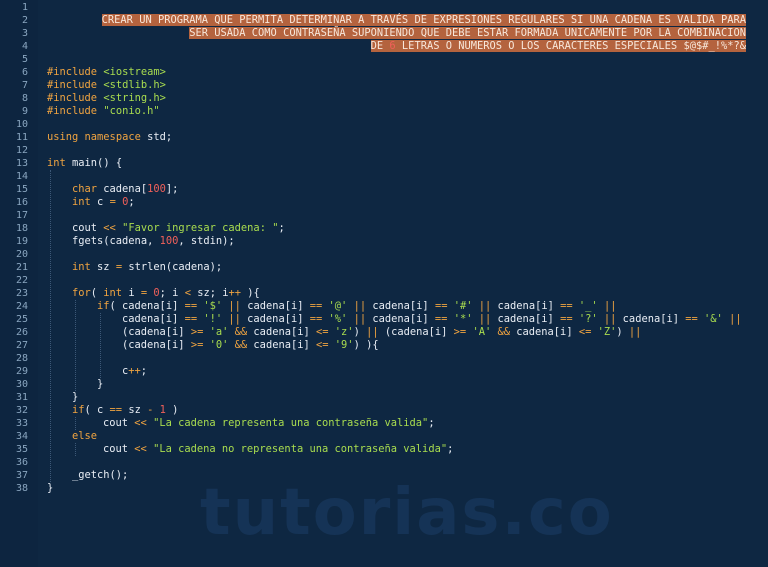  Describe the element at coordinates (21, 306) in the screenshot. I see `line-number: 24` at that location.